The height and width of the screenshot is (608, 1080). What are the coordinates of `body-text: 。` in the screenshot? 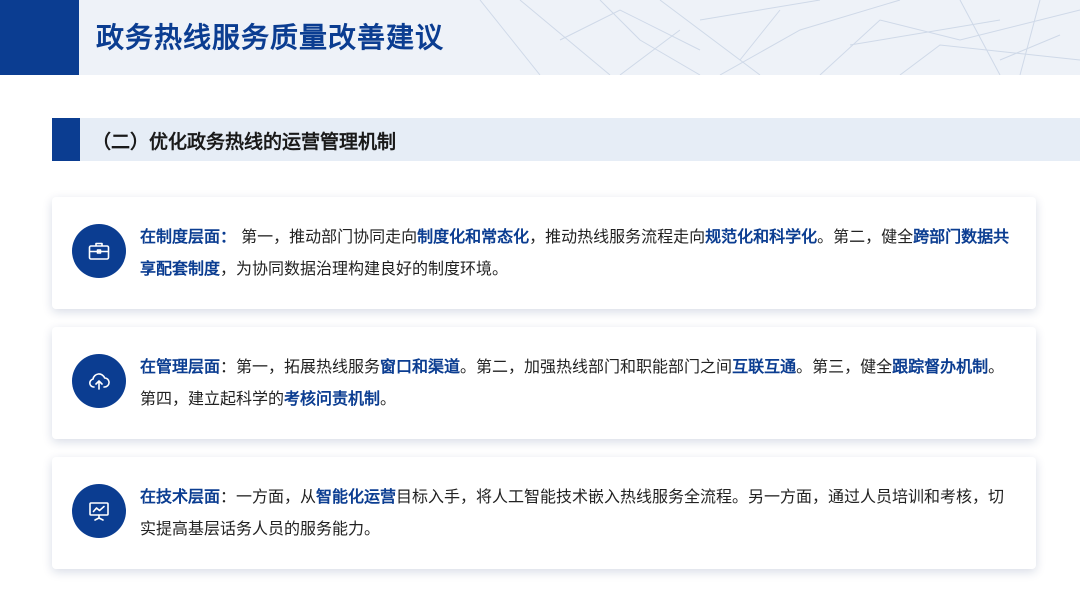 It's located at (388, 398).